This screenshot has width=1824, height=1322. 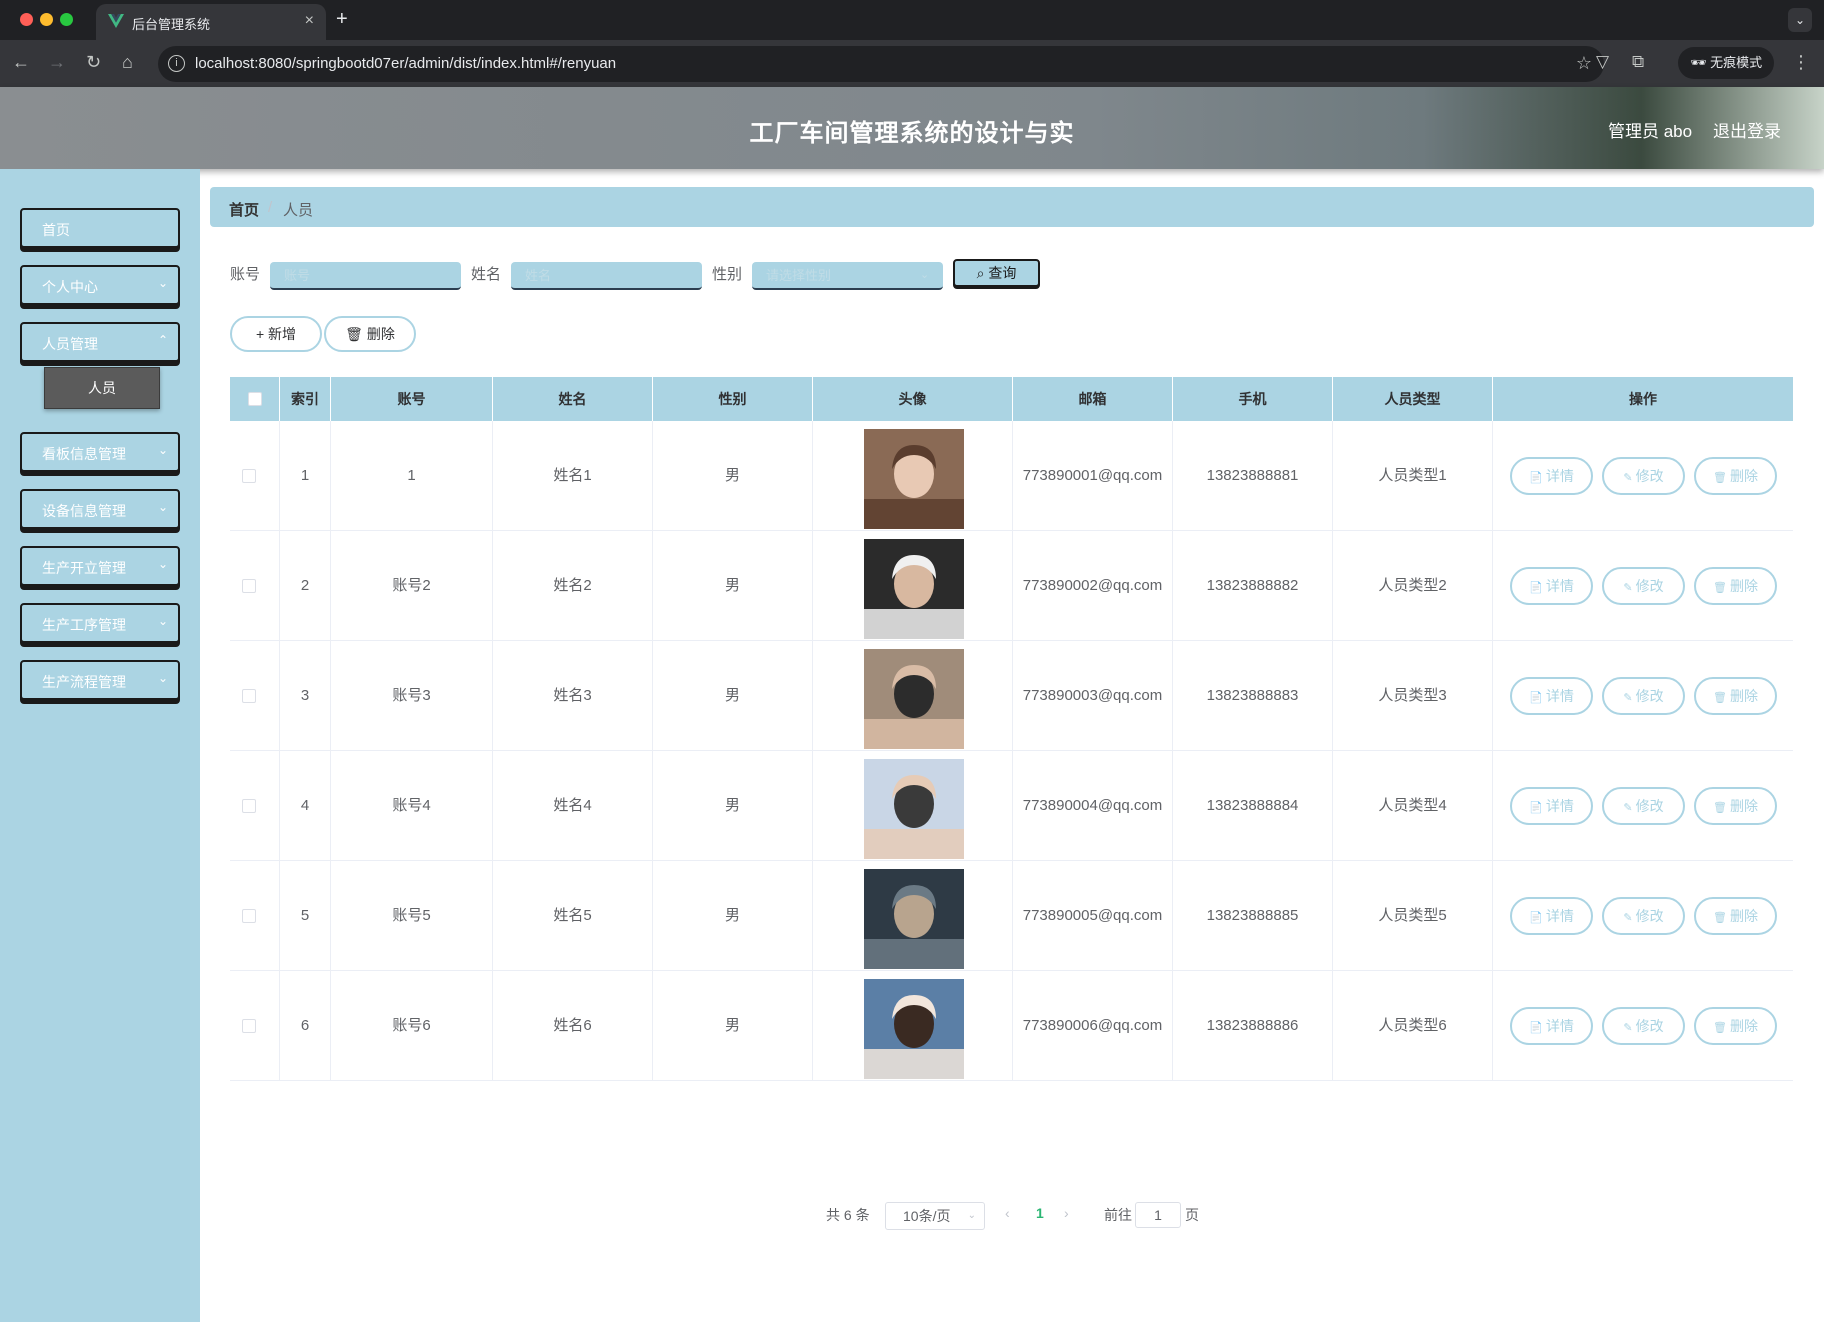 What do you see at coordinates (305, 399) in the screenshot?
I see `column-header-index: 索引` at bounding box center [305, 399].